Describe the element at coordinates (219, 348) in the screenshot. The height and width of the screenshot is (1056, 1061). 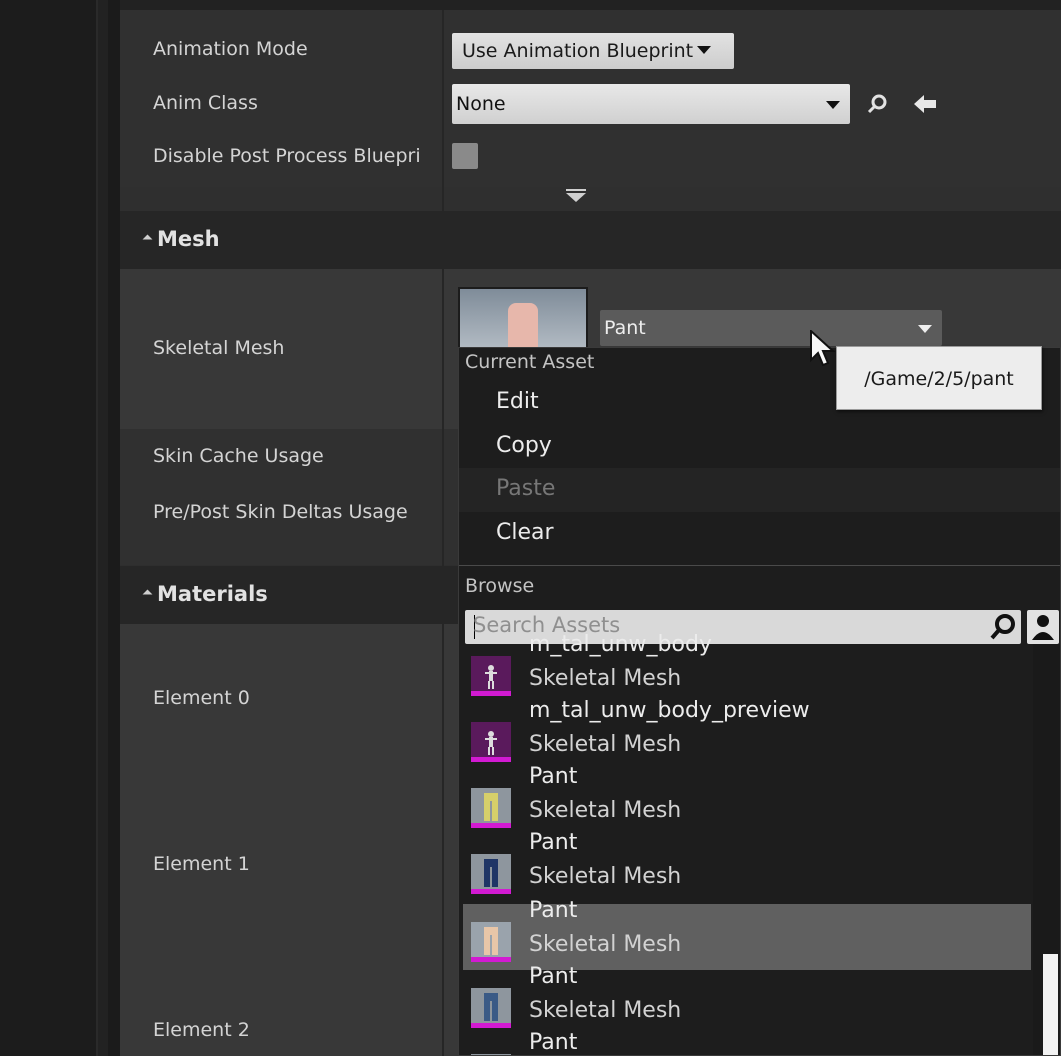
I see `skeletal-mesh-label: Skeletal Mesh` at that location.